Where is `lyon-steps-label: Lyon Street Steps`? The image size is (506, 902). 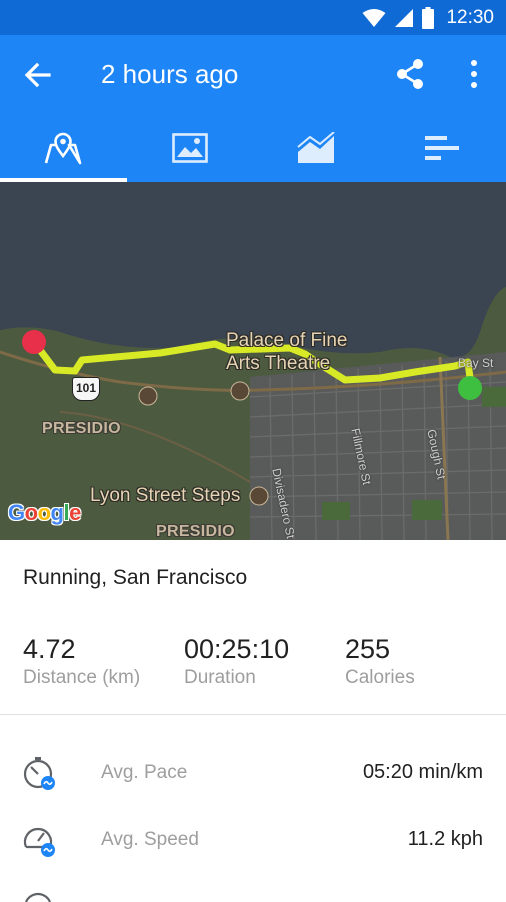
lyon-steps-label: Lyon Street Steps is located at coordinates (165, 496).